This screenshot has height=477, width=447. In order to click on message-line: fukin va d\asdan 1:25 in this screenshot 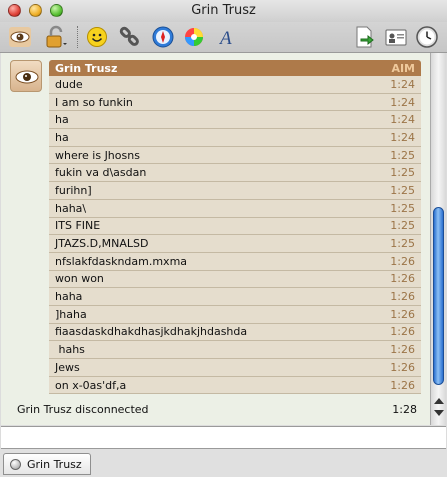, I will do `click(235, 173)`.